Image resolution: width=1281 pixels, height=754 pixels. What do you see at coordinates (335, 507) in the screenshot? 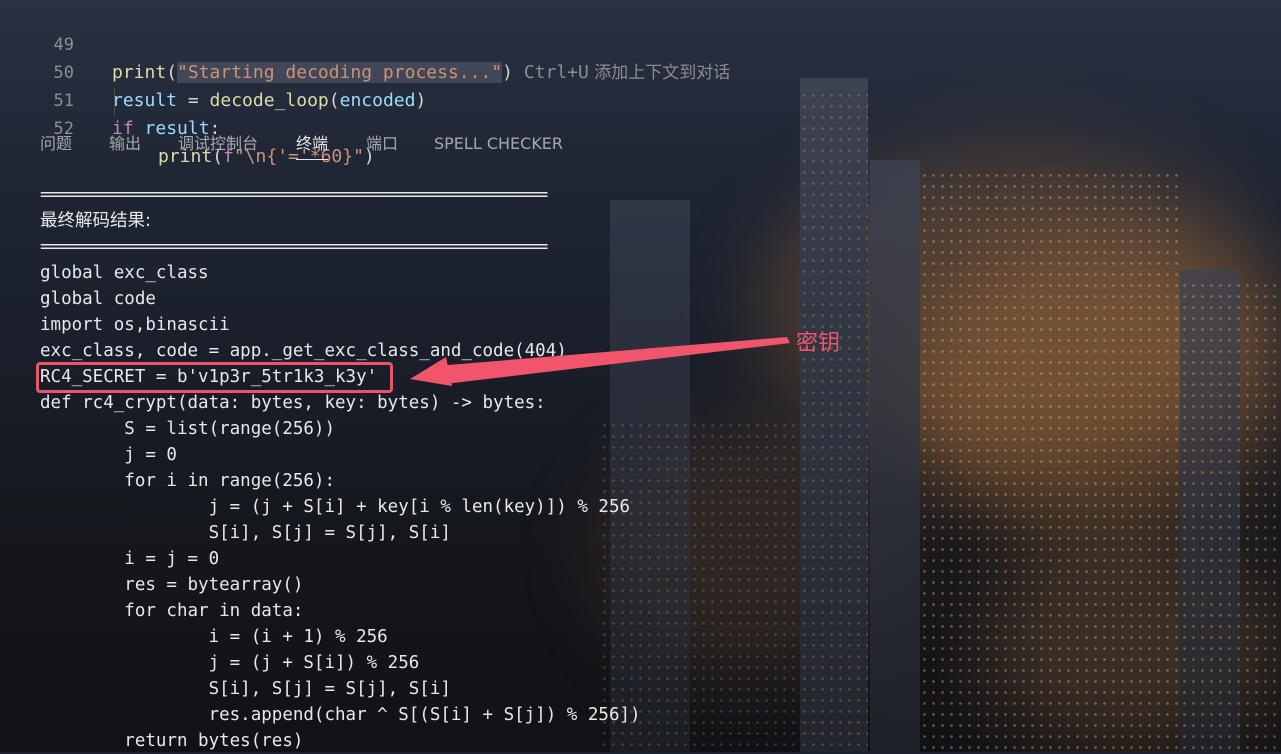
I see `terminal-line: j = (j + S[i] + key[i % len(key)]) % 256` at bounding box center [335, 507].